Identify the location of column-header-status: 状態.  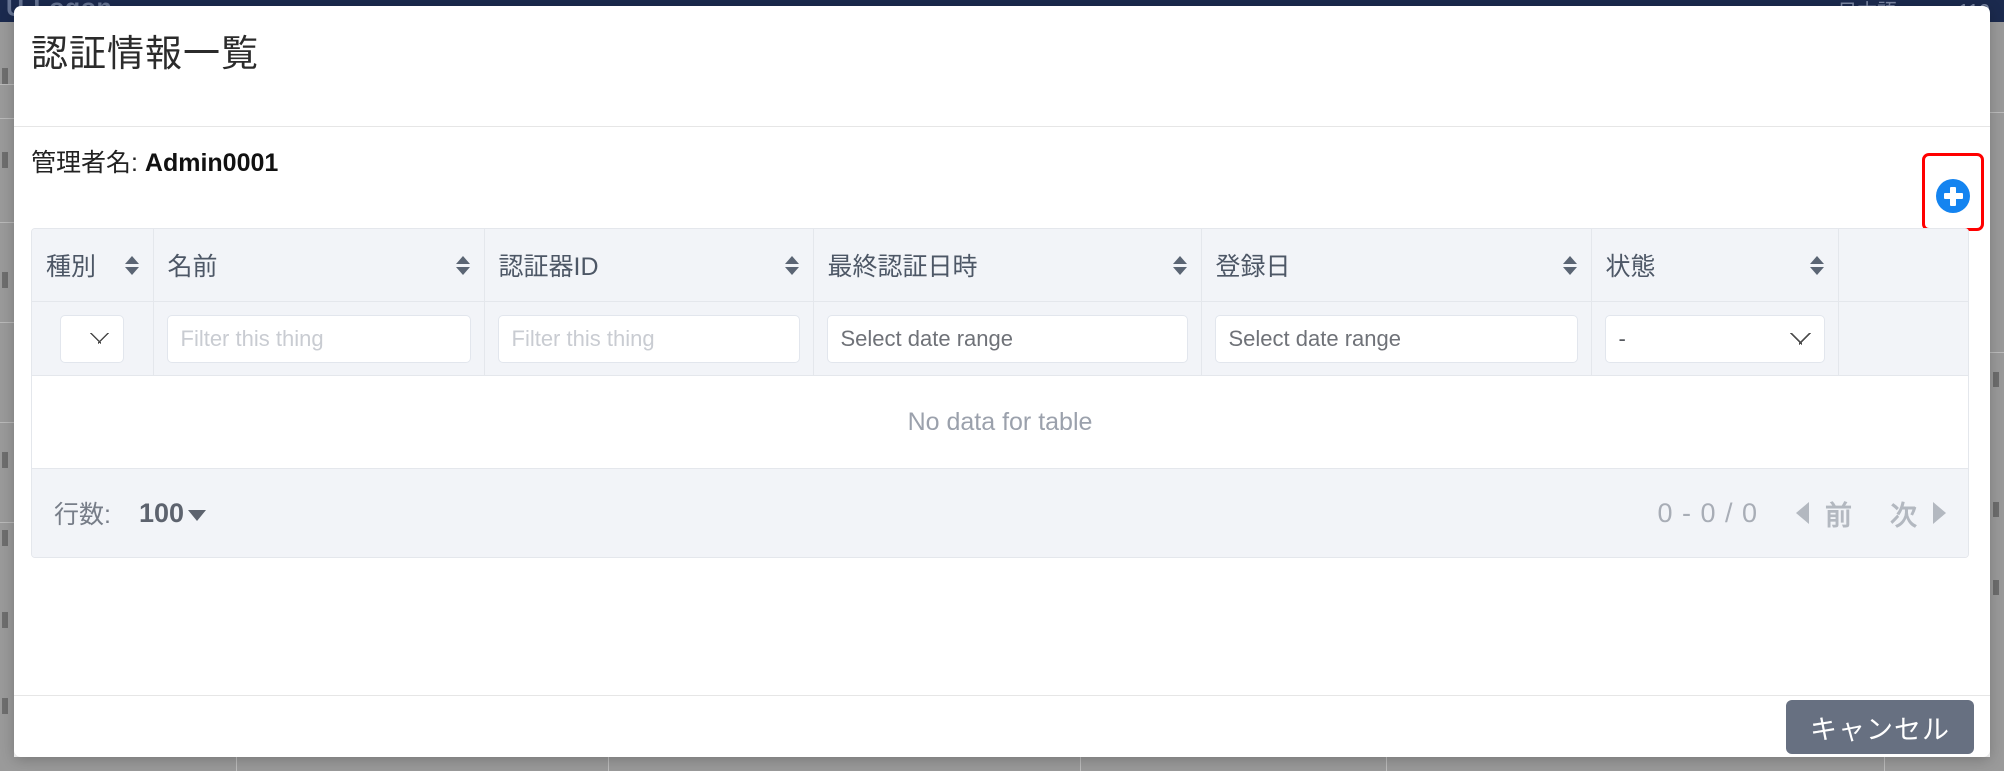
(1715, 265).